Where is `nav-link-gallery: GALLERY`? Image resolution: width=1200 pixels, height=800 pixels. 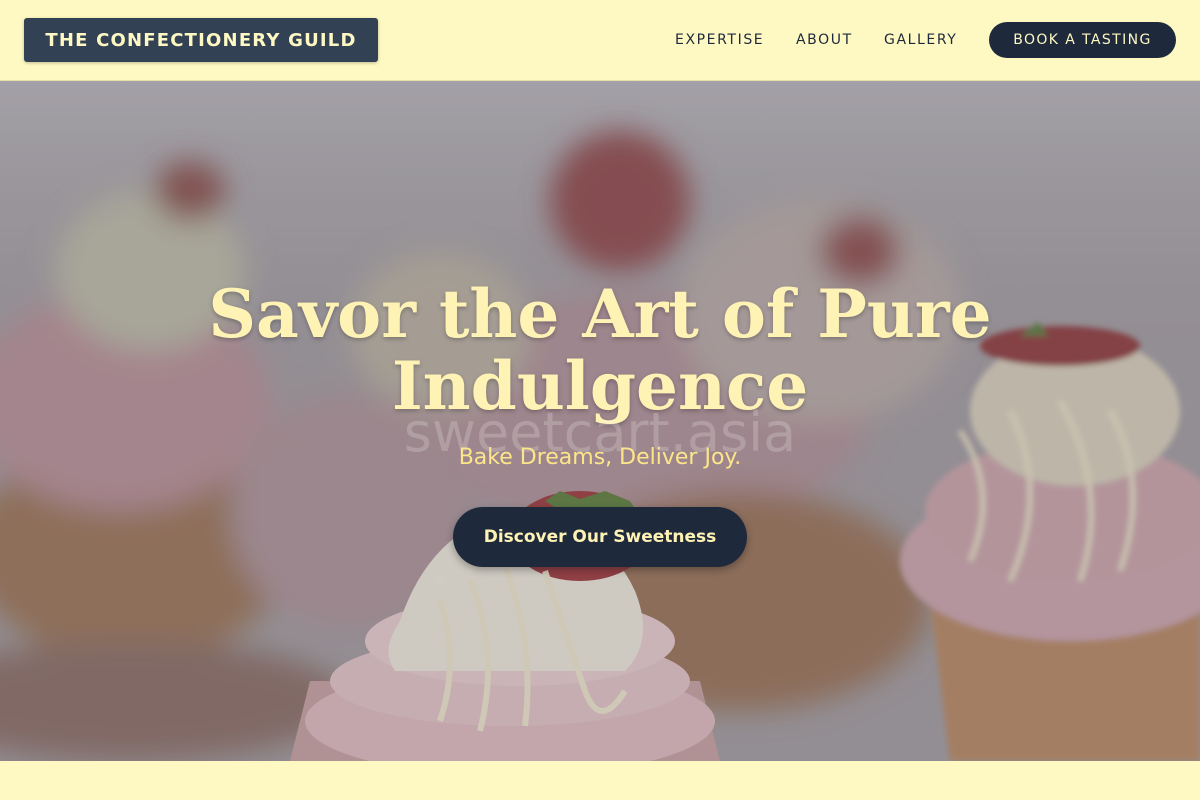 nav-link-gallery: GALLERY is located at coordinates (920, 40).